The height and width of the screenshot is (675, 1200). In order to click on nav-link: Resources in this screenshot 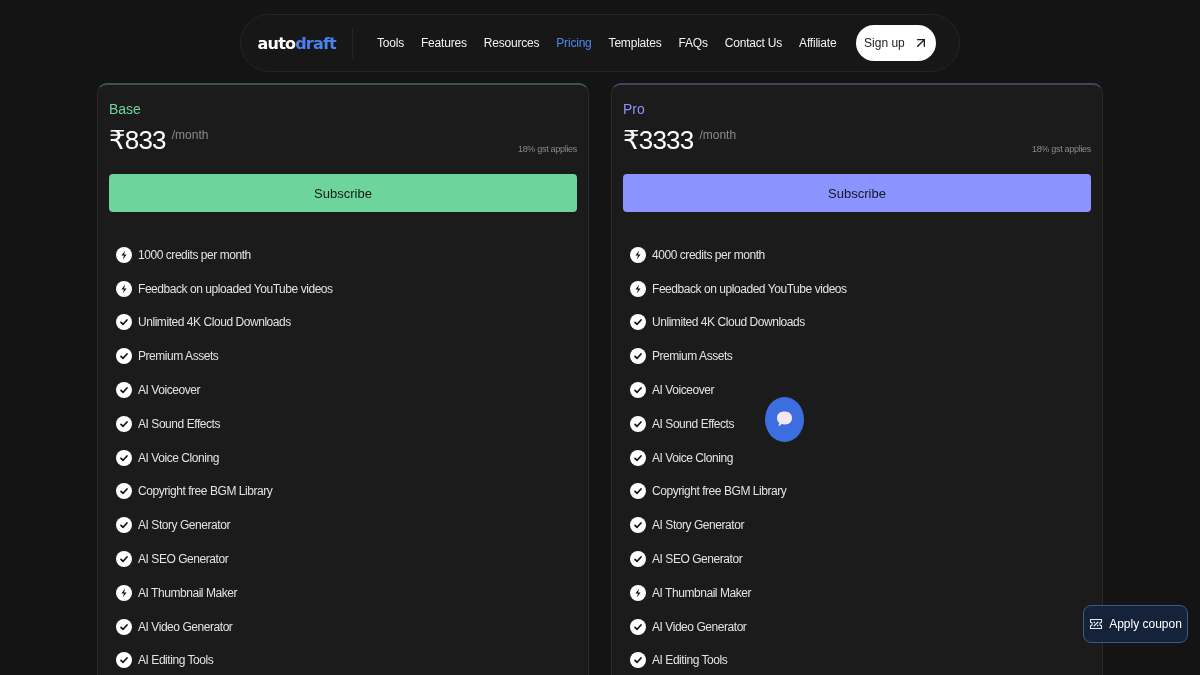, I will do `click(511, 43)`.